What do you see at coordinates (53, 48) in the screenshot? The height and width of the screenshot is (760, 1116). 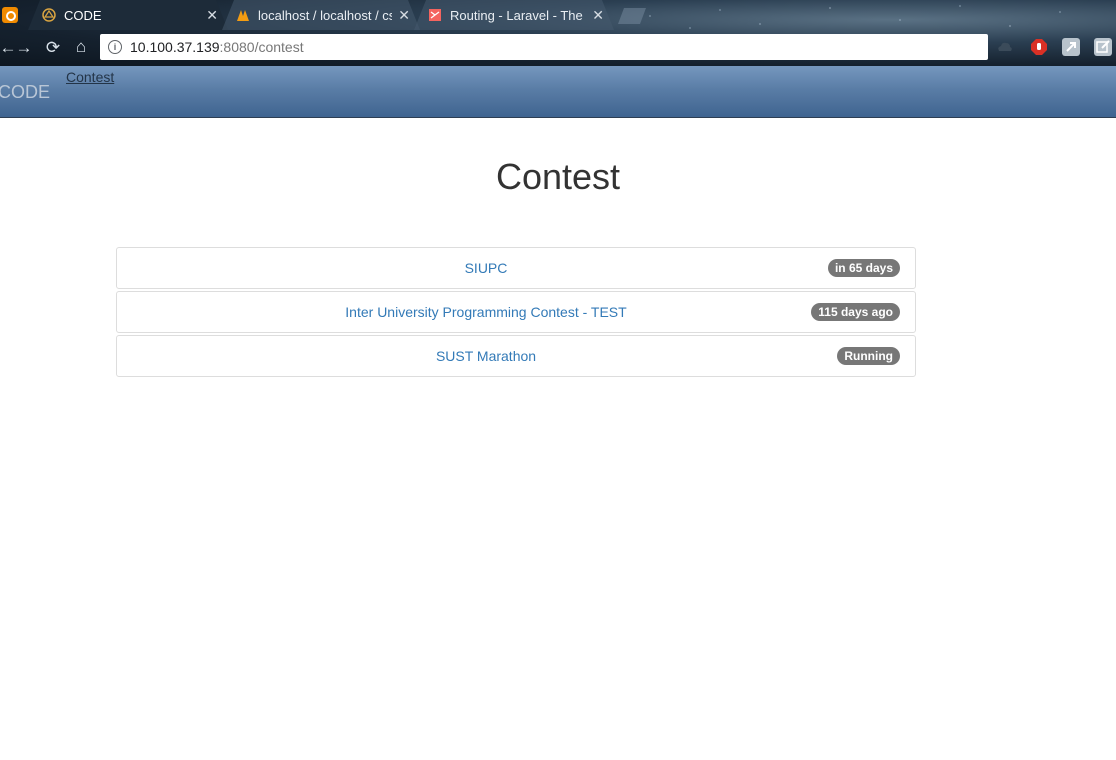 I see `reload-icon: ⟳` at bounding box center [53, 48].